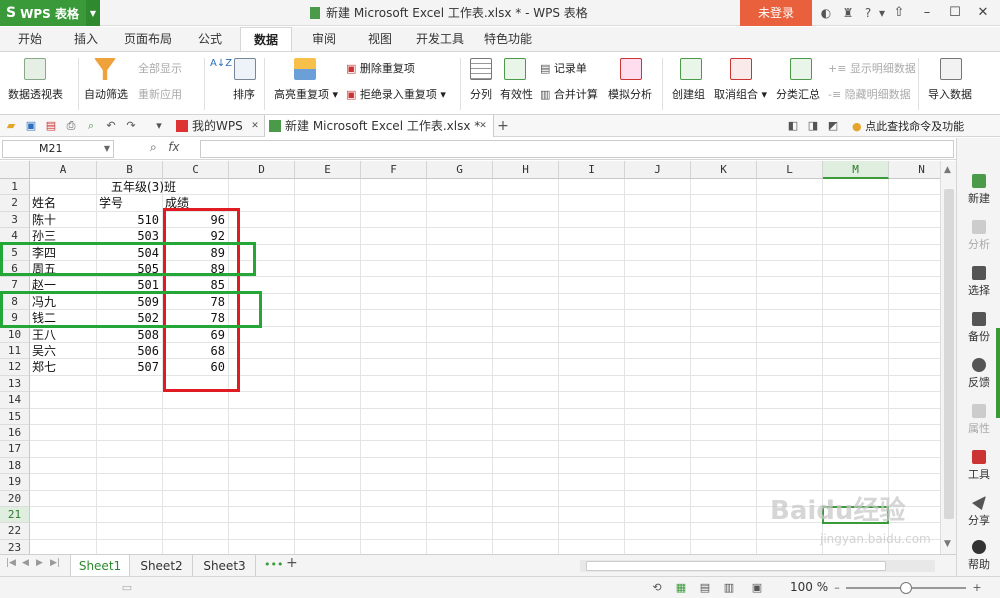 This screenshot has width=1000, height=598. Describe the element at coordinates (978, 190) in the screenshot. I see `side-new-button: 新建` at that location.